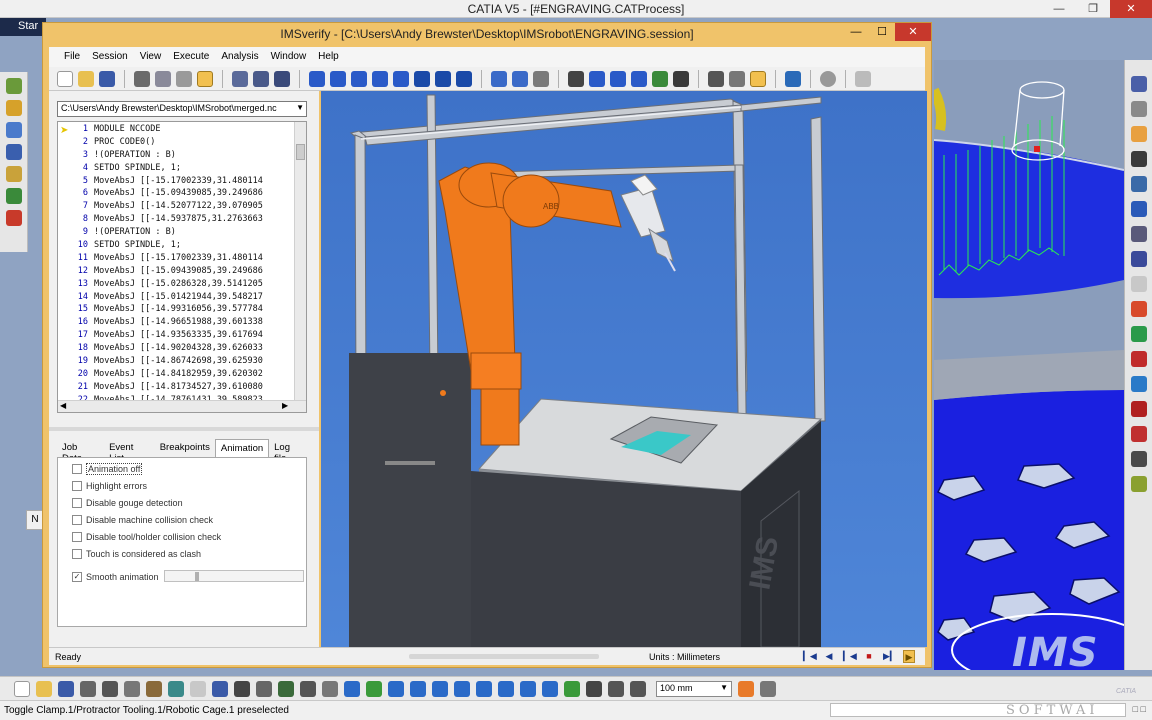  What do you see at coordinates (443, 78) in the screenshot?
I see `snapshot-icon` at bounding box center [443, 78].